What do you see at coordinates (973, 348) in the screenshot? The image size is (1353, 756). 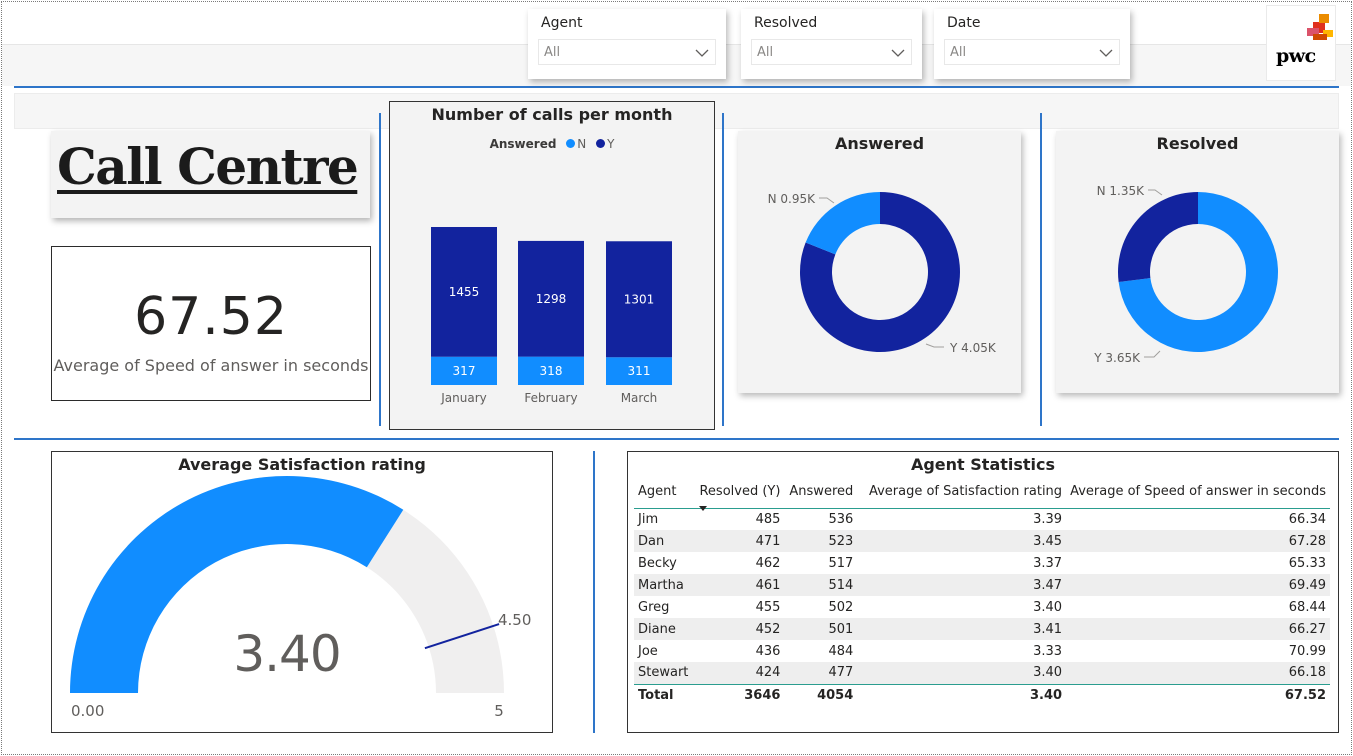 I see `donut-data-label: Y 4.05K` at bounding box center [973, 348].